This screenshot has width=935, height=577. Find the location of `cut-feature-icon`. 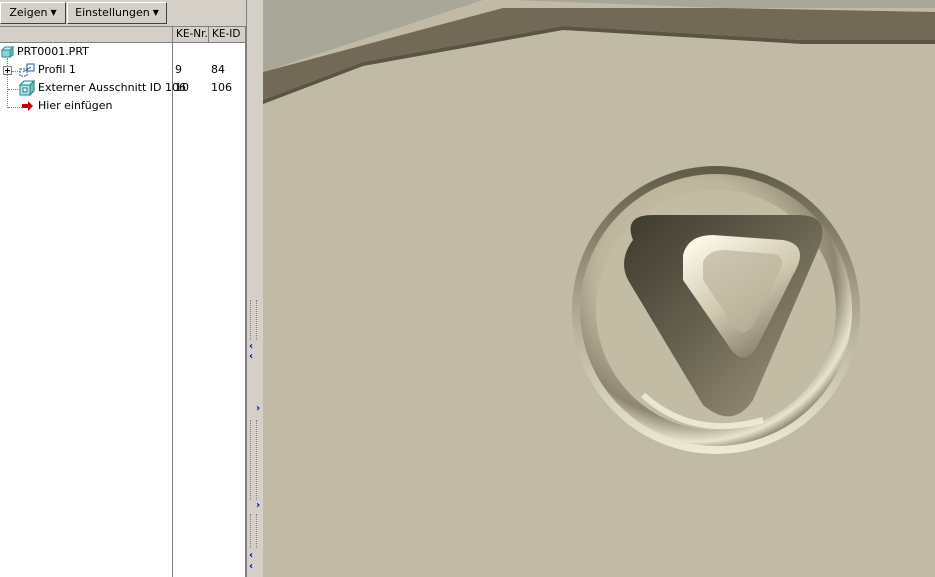

cut-feature-icon is located at coordinates (27, 88).